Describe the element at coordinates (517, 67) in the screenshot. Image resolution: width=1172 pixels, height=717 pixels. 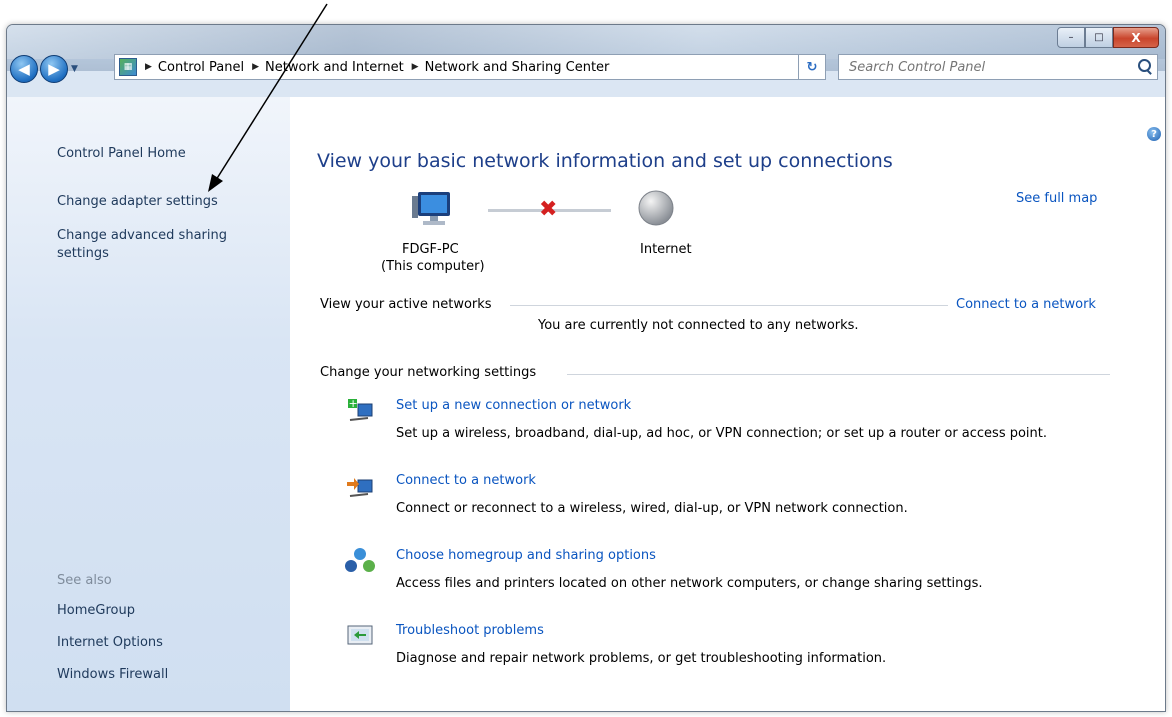
I see `breadcrumb-network-sharing-center: Network and Sharing Center` at that location.